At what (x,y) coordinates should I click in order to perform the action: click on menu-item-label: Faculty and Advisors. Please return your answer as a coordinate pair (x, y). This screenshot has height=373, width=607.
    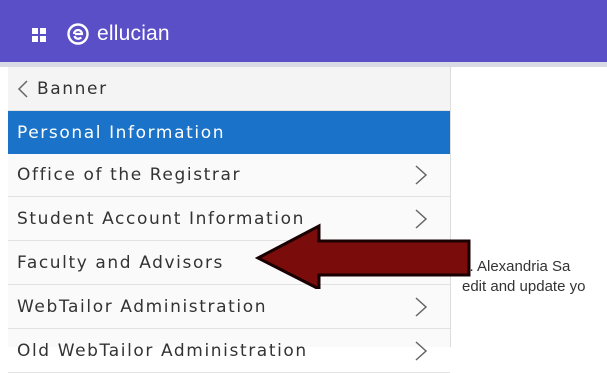
    Looking at the image, I should click on (121, 263).